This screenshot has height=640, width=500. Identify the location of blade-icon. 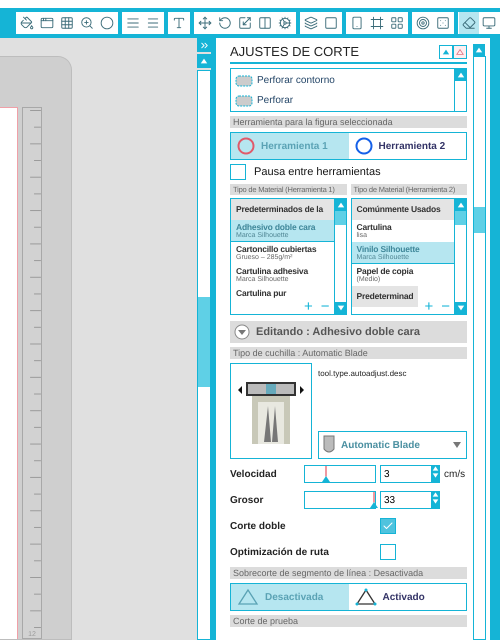
(329, 445).